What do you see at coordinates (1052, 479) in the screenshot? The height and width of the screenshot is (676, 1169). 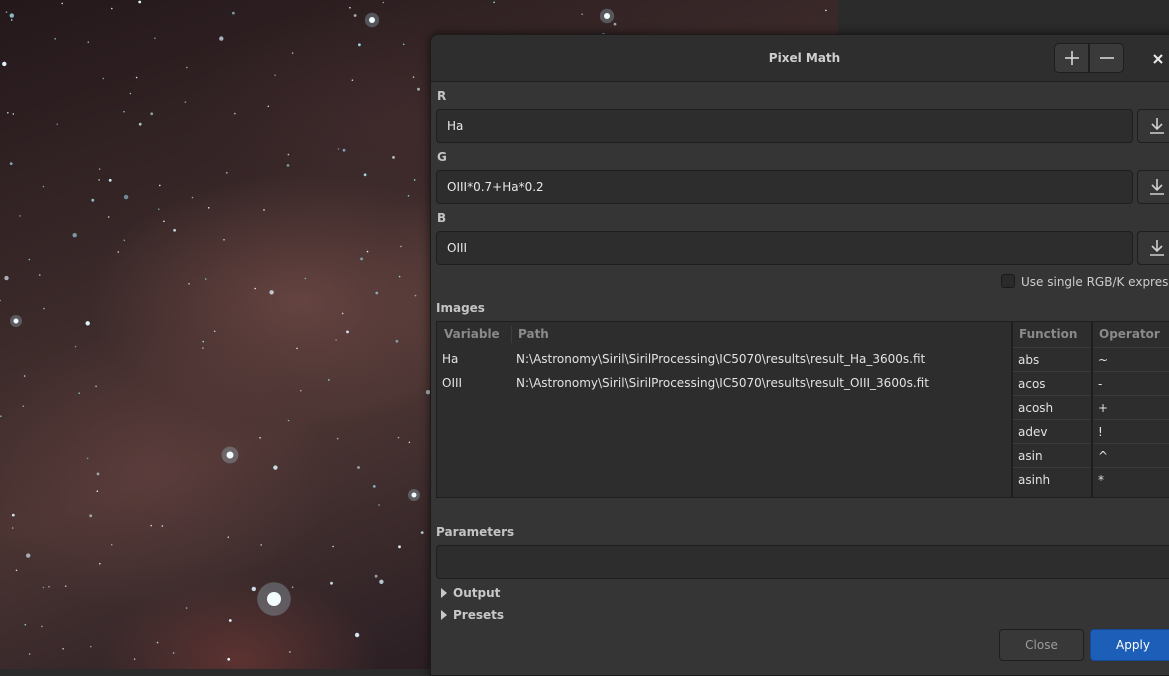 I see `function-item: asinh` at bounding box center [1052, 479].